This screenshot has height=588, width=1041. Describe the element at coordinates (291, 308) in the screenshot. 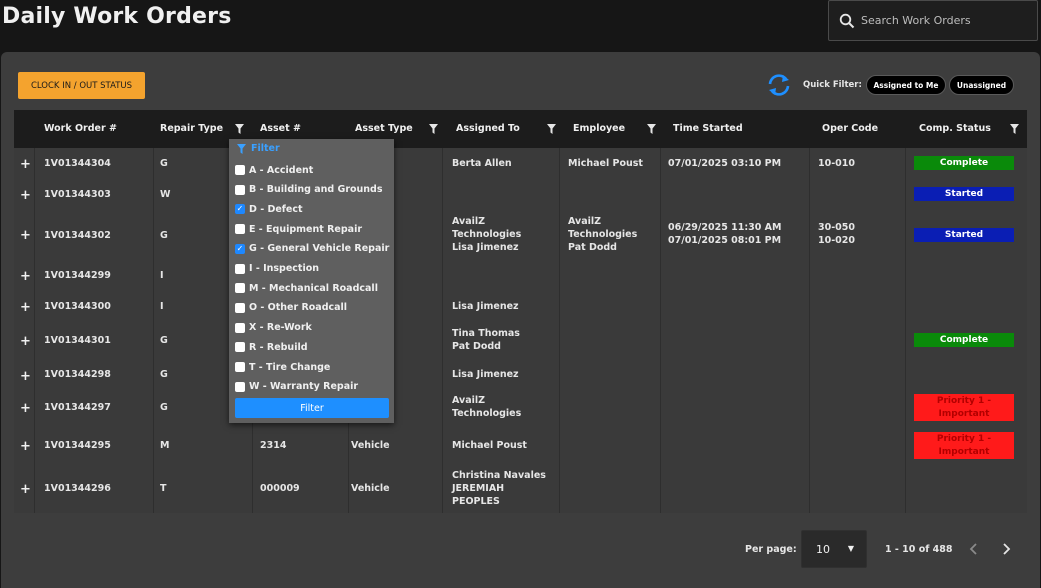

I see `filter-option: O - Other Roadcall` at that location.